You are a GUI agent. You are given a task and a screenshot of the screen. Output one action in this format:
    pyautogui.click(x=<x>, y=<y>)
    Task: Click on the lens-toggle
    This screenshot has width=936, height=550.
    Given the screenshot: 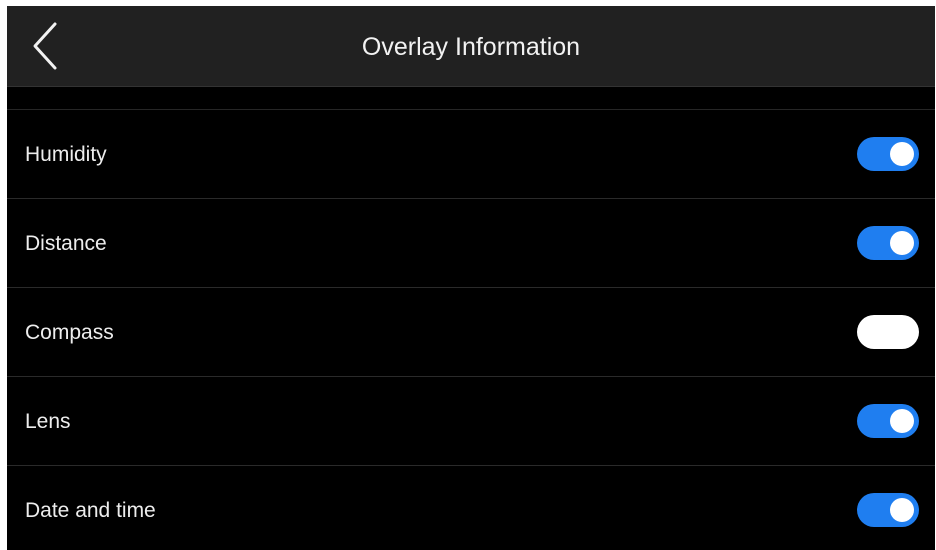 What is the action you would take?
    pyautogui.click(x=888, y=421)
    